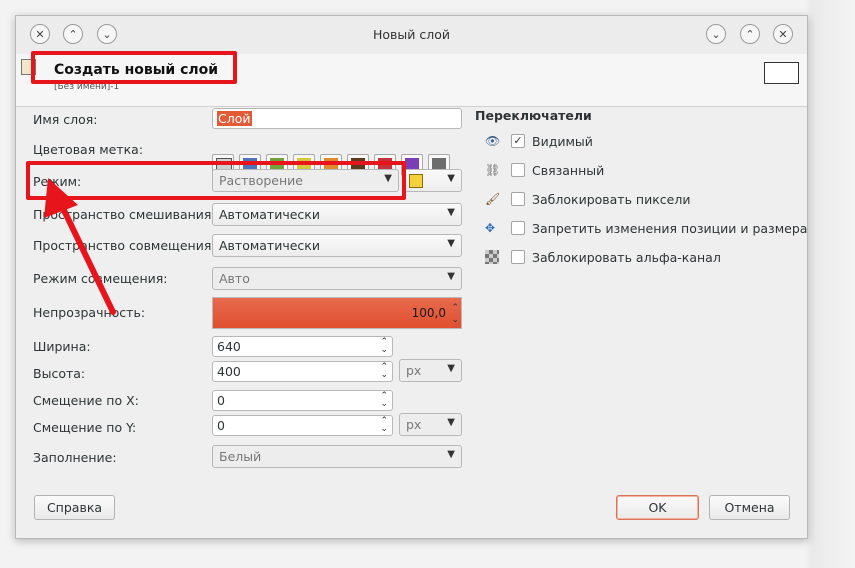 Image resolution: width=855 pixels, height=568 pixels. What do you see at coordinates (416, 181) in the screenshot?
I see `mode-group-icon` at bounding box center [416, 181].